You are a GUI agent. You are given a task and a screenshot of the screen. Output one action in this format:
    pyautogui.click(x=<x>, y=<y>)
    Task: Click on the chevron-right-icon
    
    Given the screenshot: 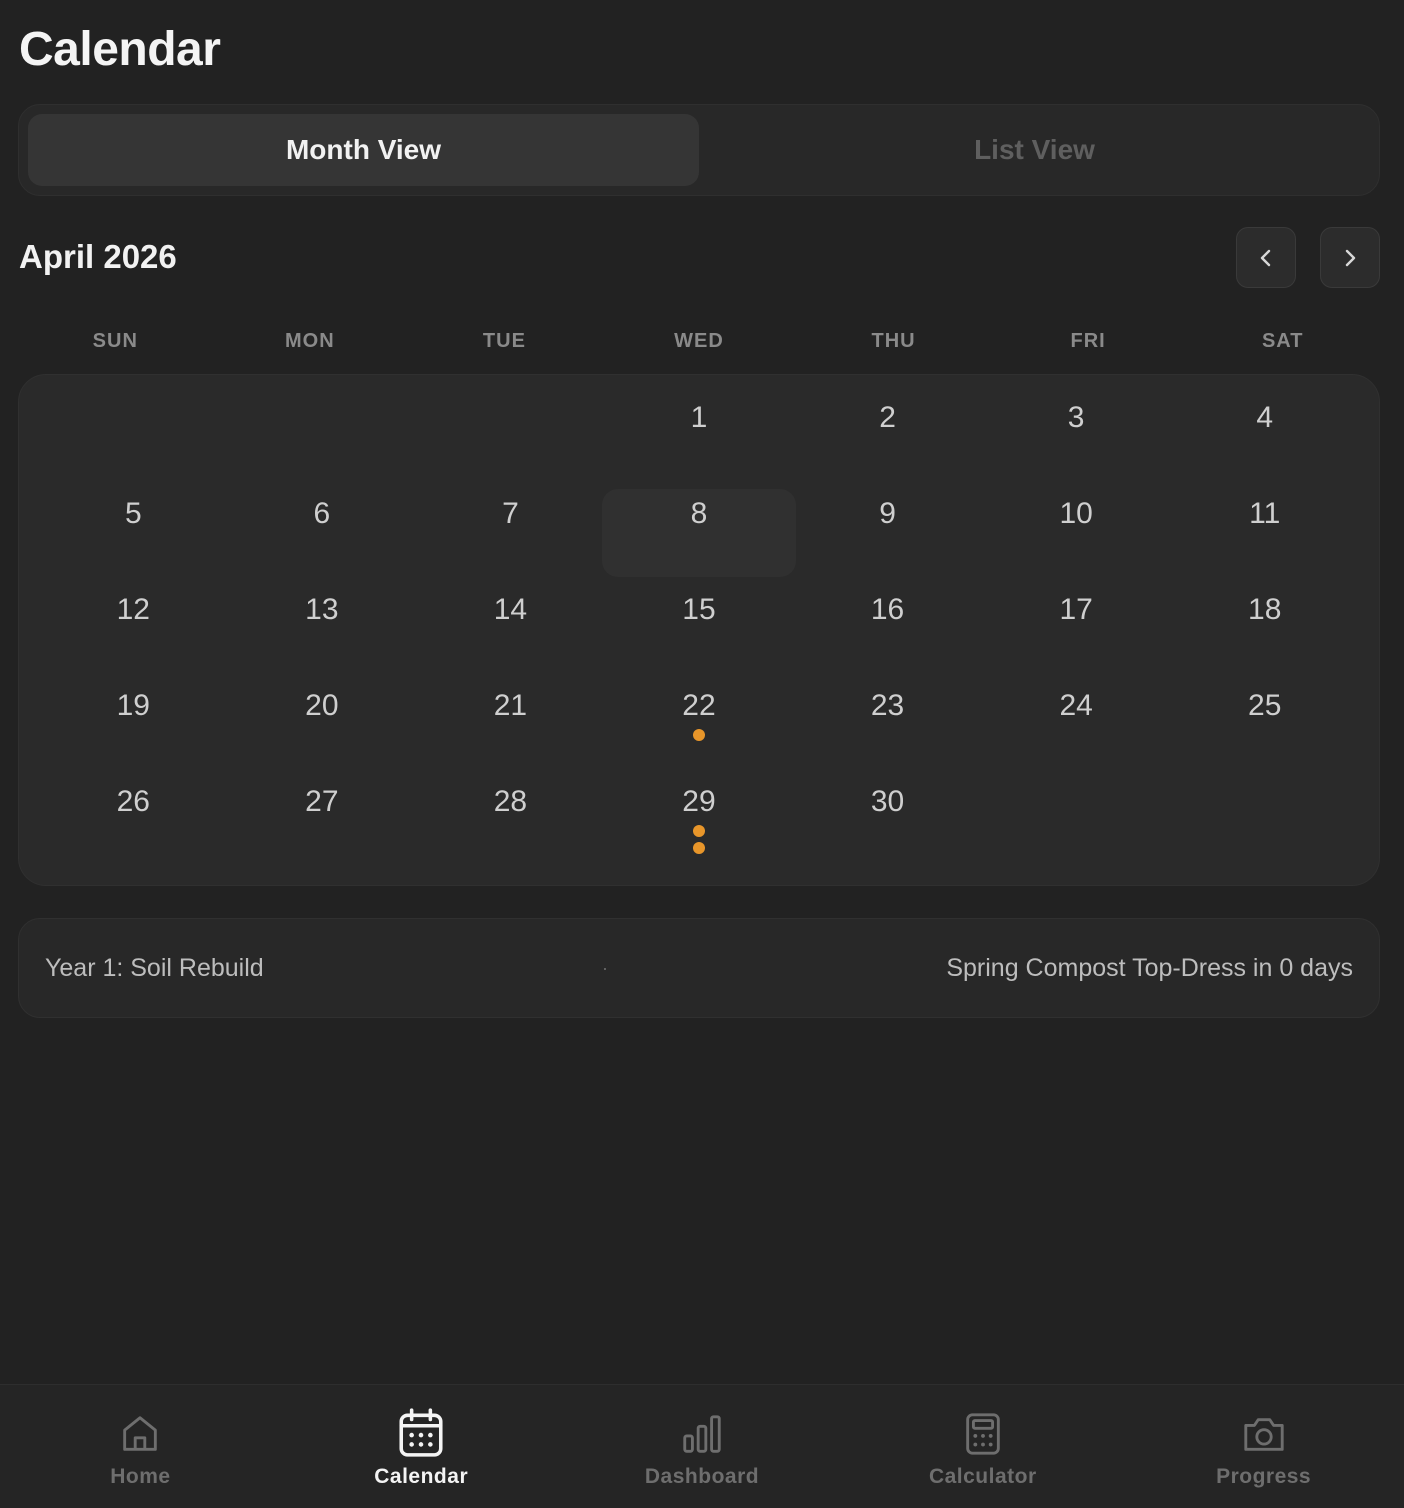 What is the action you would take?
    pyautogui.click(x=1350, y=257)
    